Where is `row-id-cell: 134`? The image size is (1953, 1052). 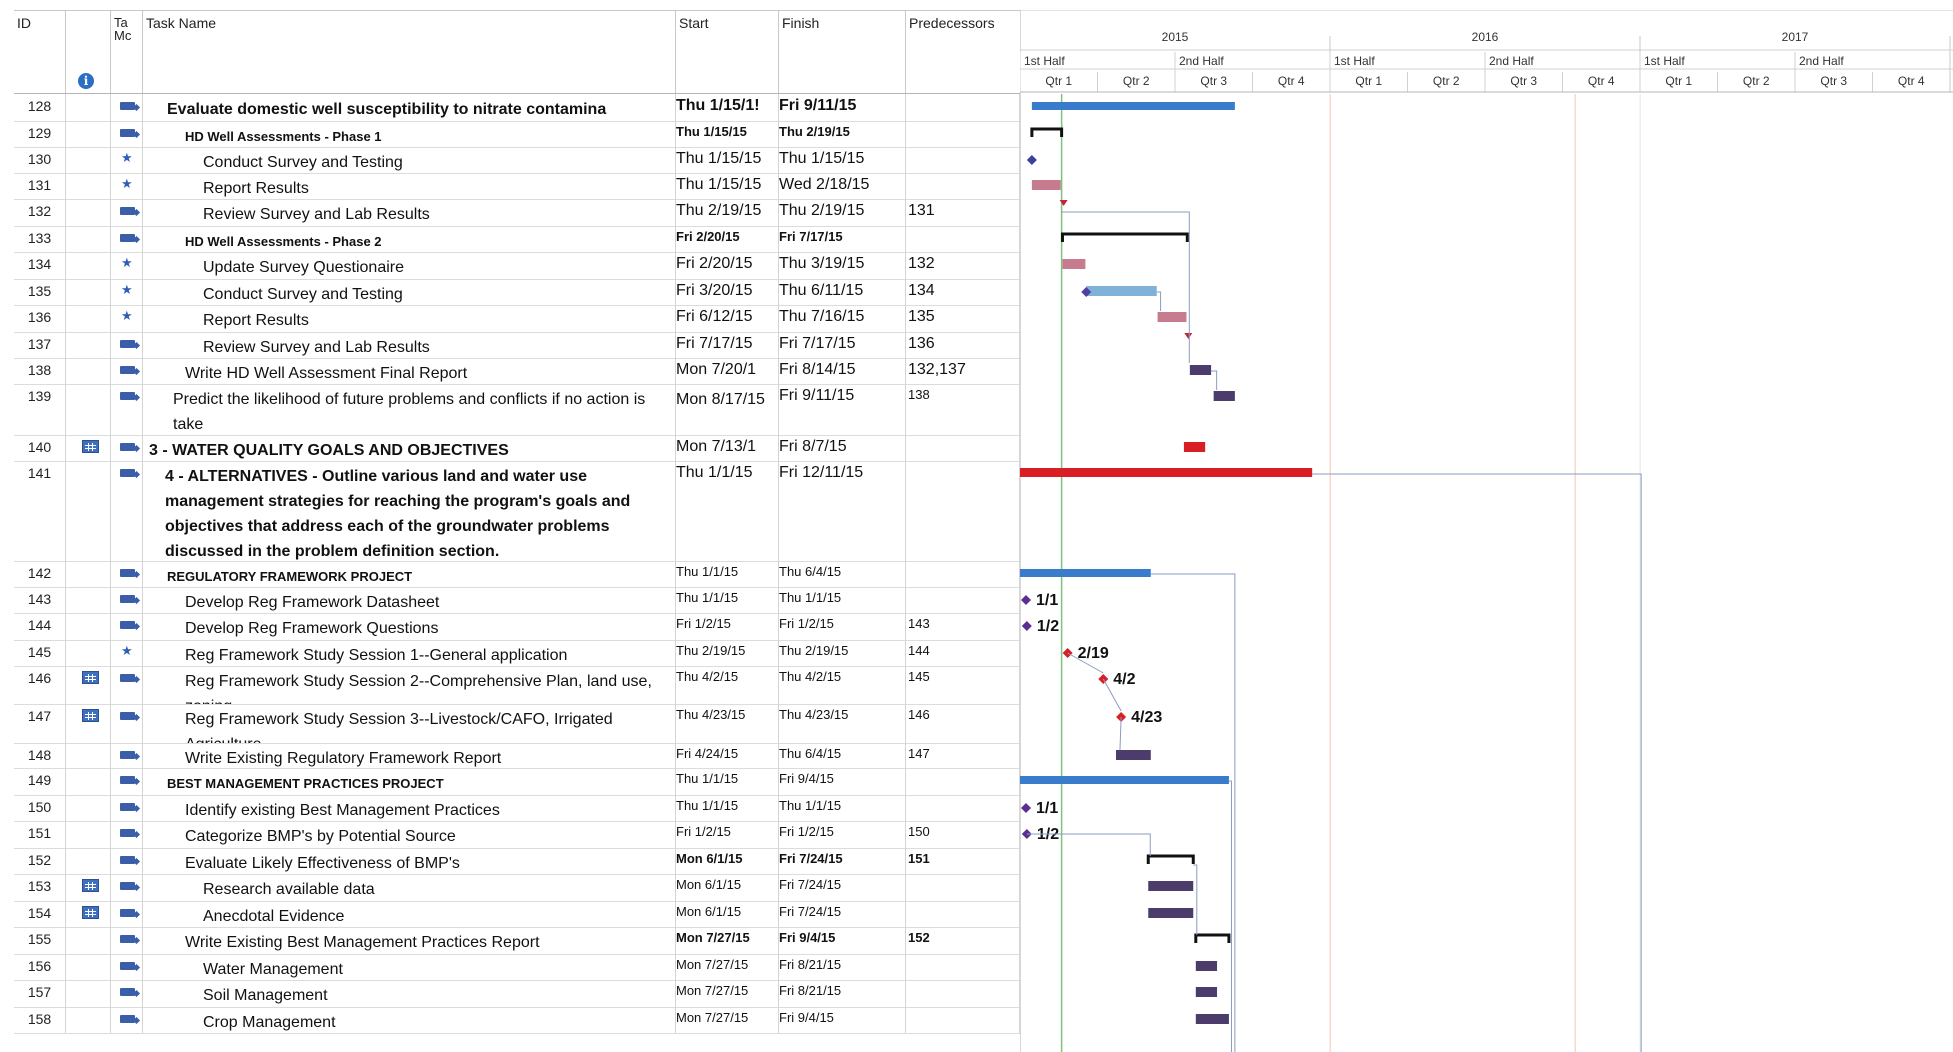 row-id-cell: 134 is located at coordinates (40, 265).